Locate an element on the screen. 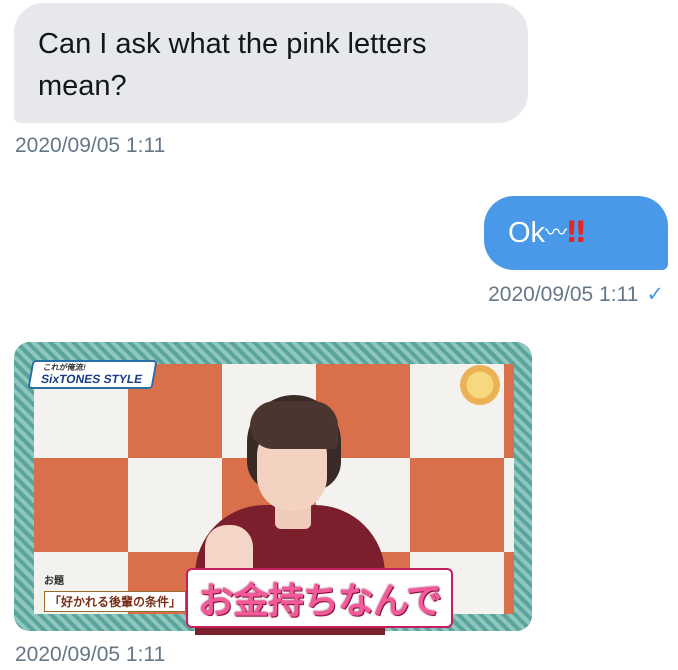 The image size is (678, 670). show-title-label: これが俺流! SixTONES STYLE is located at coordinates (92, 374).